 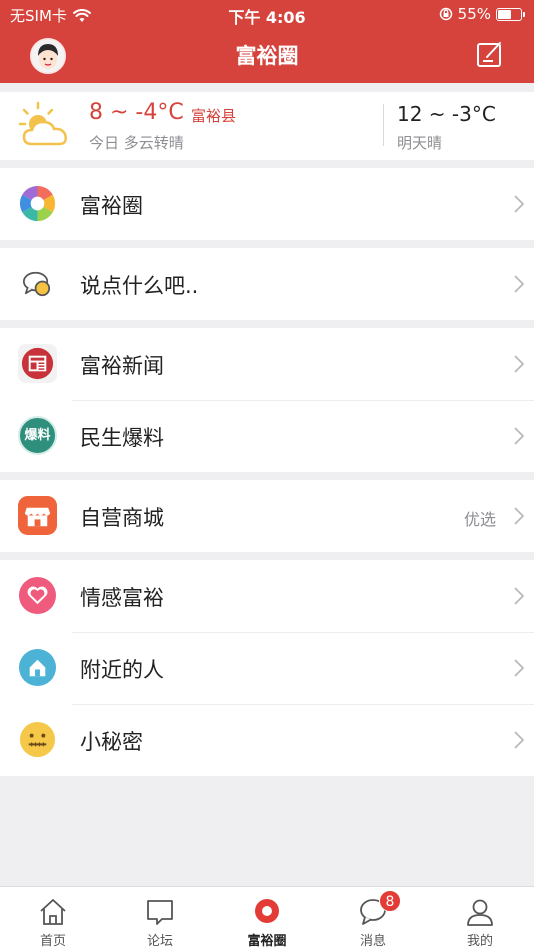 I want to click on tab-fuyu-circle: 富裕圈, so click(x=267, y=918).